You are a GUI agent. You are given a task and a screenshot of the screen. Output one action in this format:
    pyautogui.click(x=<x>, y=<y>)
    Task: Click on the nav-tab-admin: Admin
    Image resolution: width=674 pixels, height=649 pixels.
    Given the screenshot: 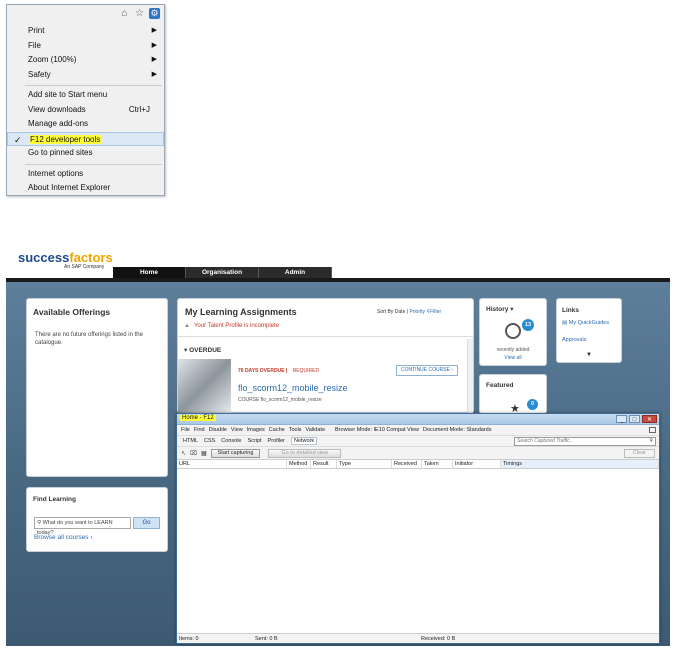 What is the action you would take?
    pyautogui.click(x=295, y=272)
    